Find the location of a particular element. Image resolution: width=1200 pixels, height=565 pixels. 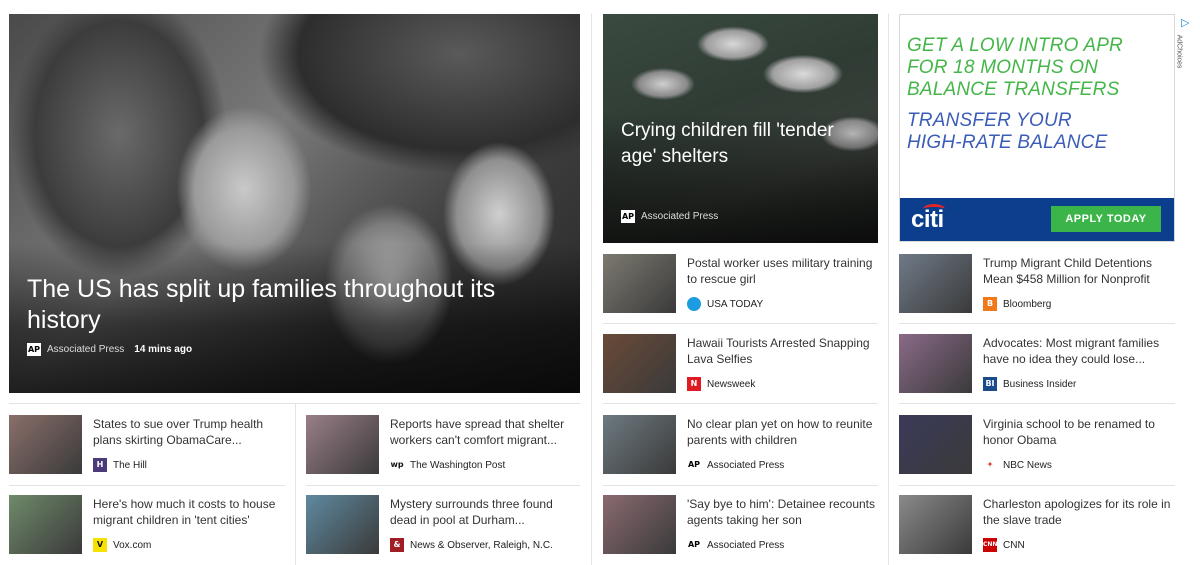

publisher-logo-icon: H is located at coordinates (100, 465).